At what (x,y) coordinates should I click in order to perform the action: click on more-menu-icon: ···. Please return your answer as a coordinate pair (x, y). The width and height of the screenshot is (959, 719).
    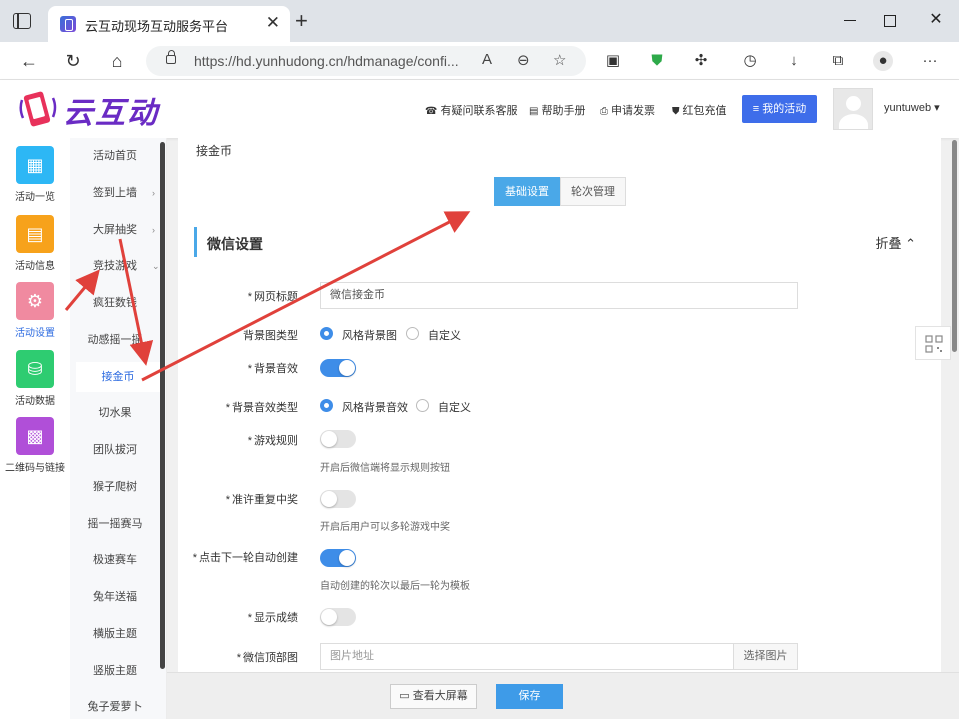
    Looking at the image, I should click on (930, 61).